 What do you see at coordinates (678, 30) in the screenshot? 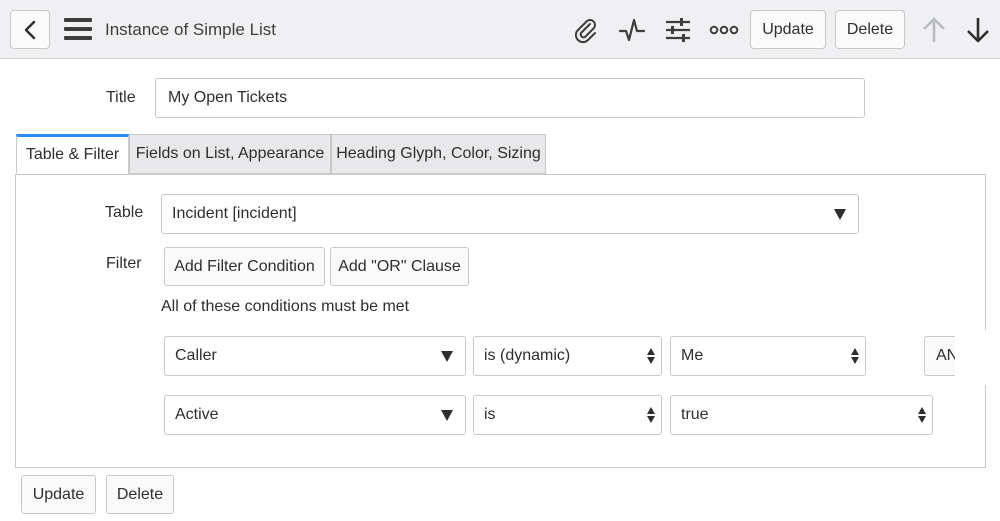
I see `sliders-icon` at bounding box center [678, 30].